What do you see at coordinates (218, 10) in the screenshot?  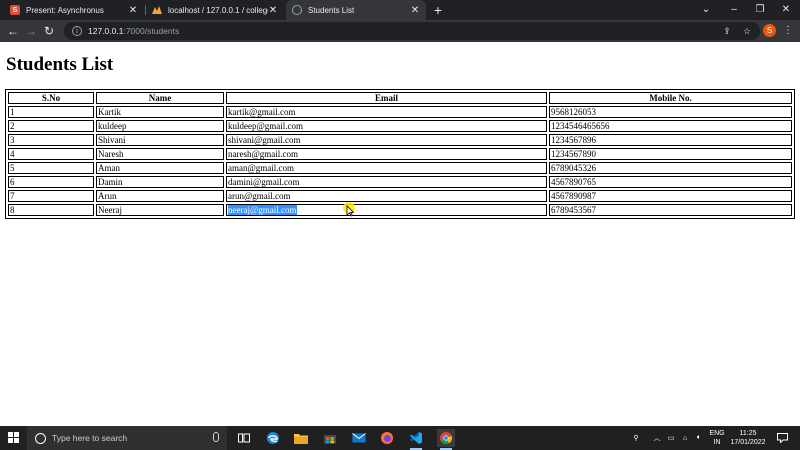 I see `tab-title: localhost / 127.0.0.1 / college / s` at bounding box center [218, 10].